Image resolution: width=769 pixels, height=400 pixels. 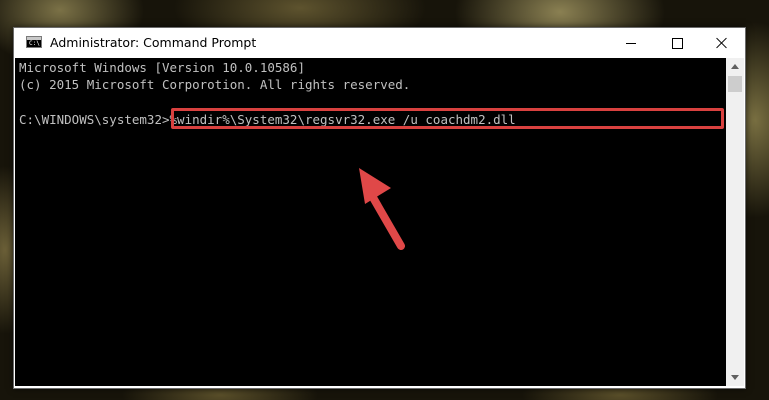 I want to click on window-title: Administrator: Command Prompt, so click(x=153, y=42).